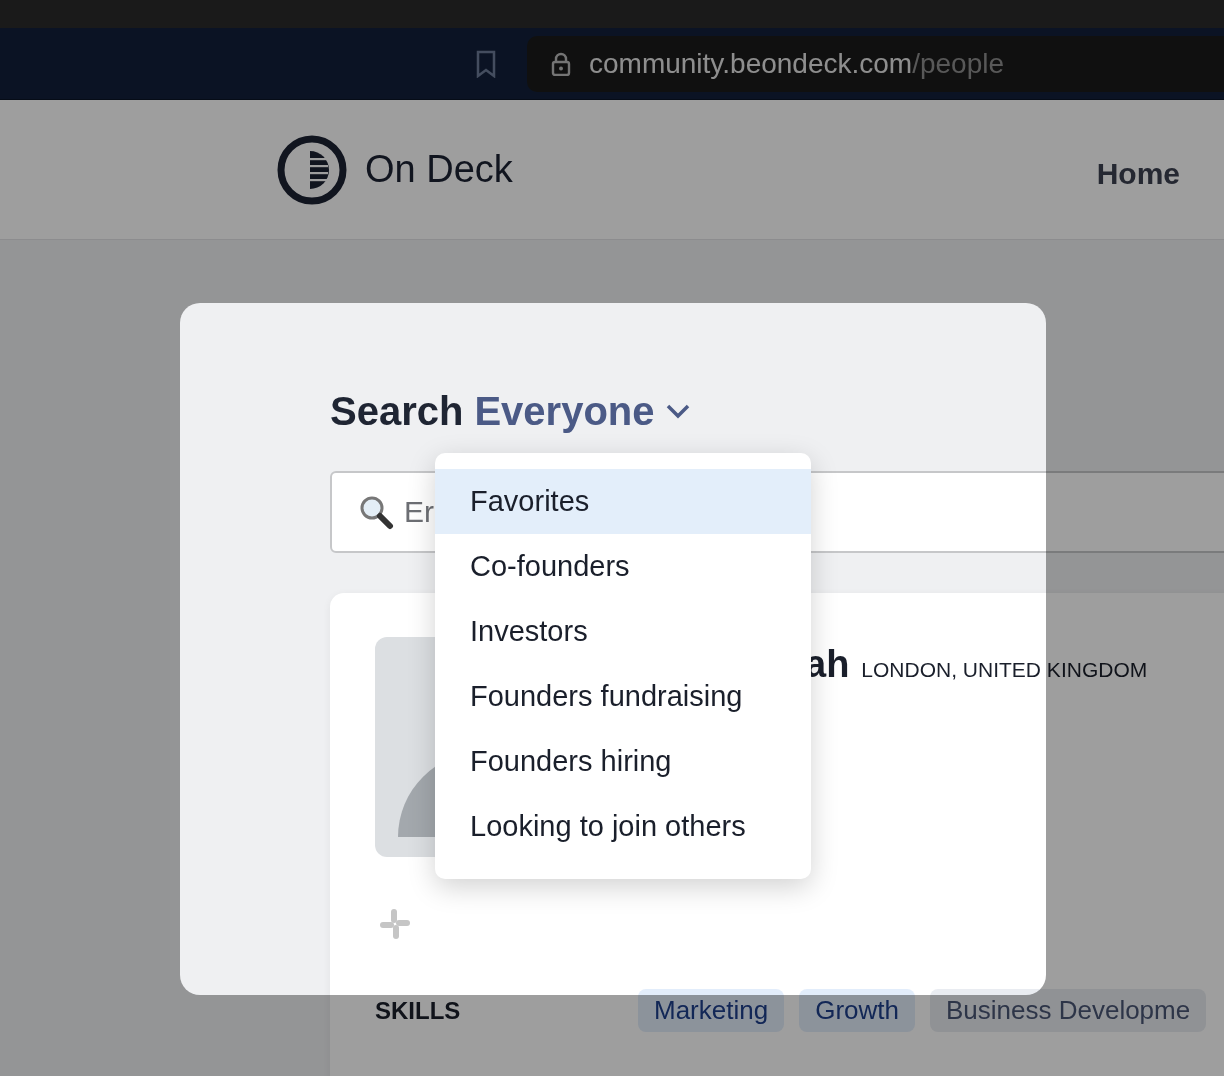  What do you see at coordinates (623, 696) in the screenshot?
I see `menu-item: Founders fundraising` at bounding box center [623, 696].